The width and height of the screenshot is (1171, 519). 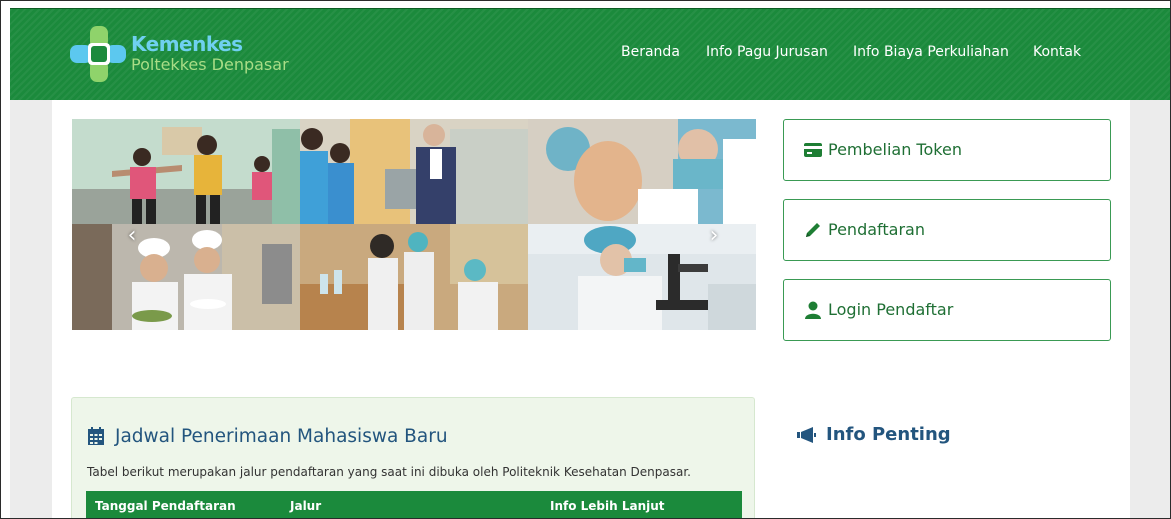 I want to click on brand-title: Kemenkes, so click(x=187, y=44).